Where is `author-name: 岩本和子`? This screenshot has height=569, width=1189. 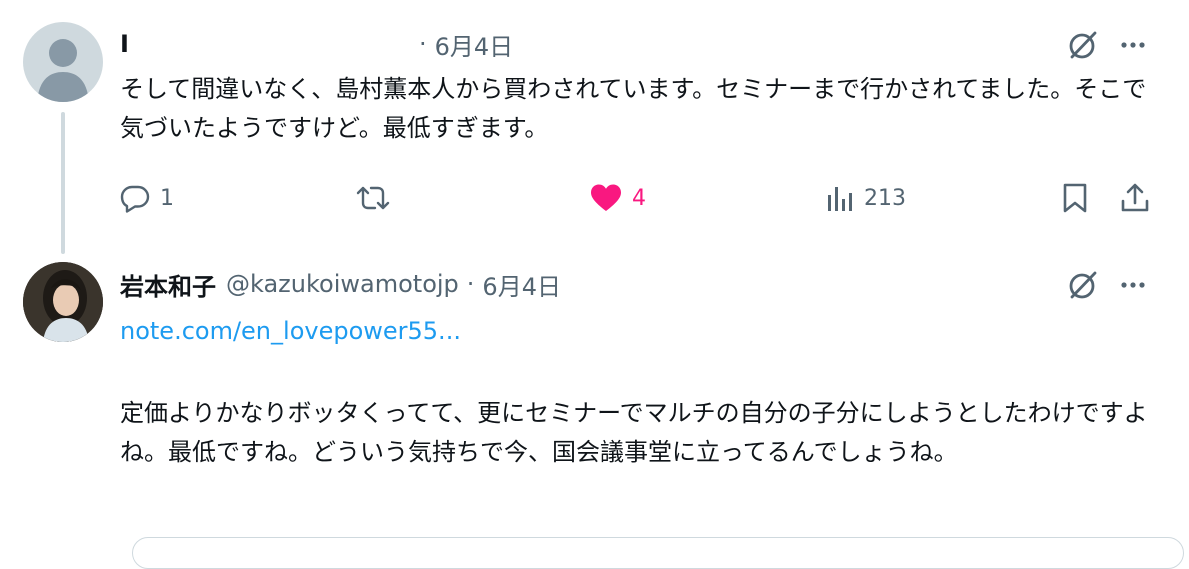
author-name: 岩本和子 is located at coordinates (168, 284).